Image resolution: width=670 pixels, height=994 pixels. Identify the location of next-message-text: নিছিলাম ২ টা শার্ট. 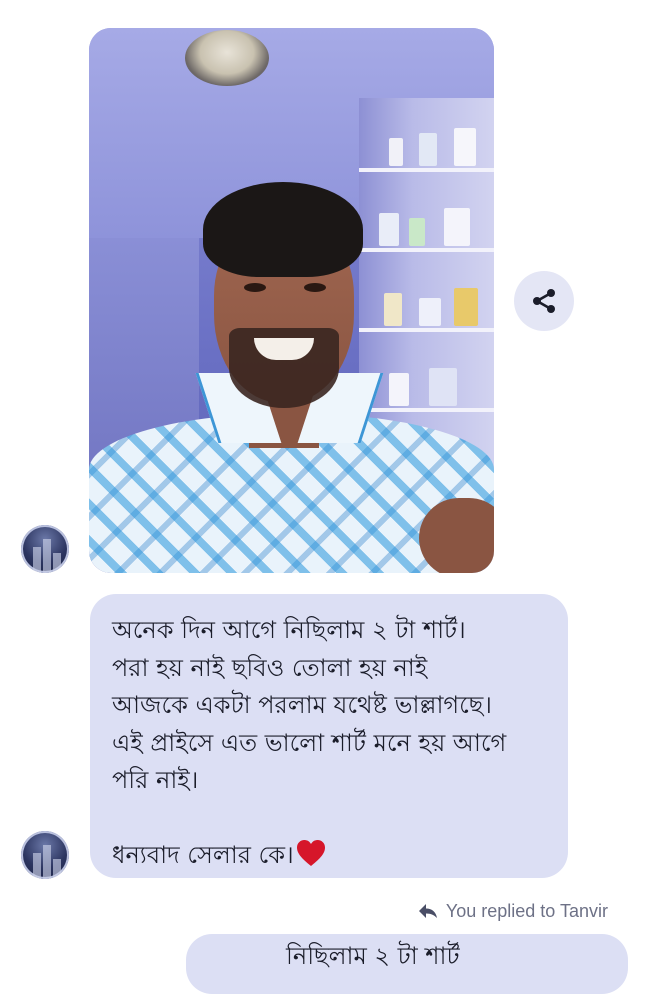
(373, 956).